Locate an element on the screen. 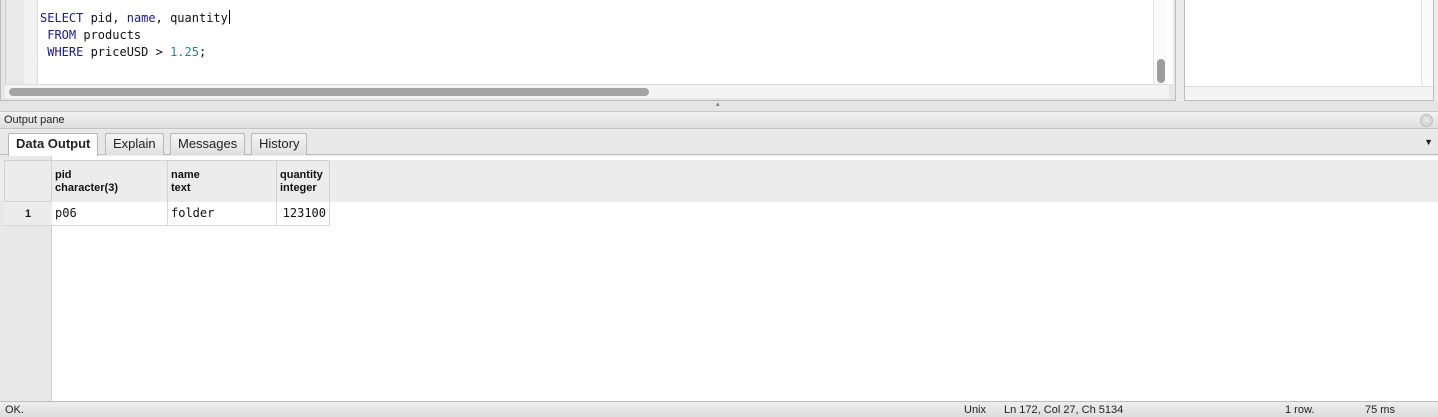 The height and width of the screenshot is (417, 1438). sql-text: , quantity is located at coordinates (191, 18).